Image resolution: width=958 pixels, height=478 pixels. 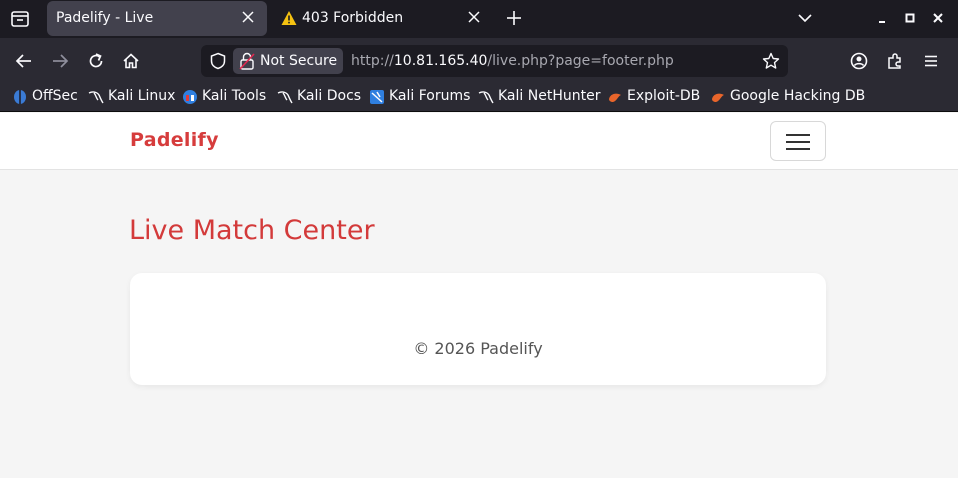 I want to click on window-close-icon, so click(x=938, y=18).